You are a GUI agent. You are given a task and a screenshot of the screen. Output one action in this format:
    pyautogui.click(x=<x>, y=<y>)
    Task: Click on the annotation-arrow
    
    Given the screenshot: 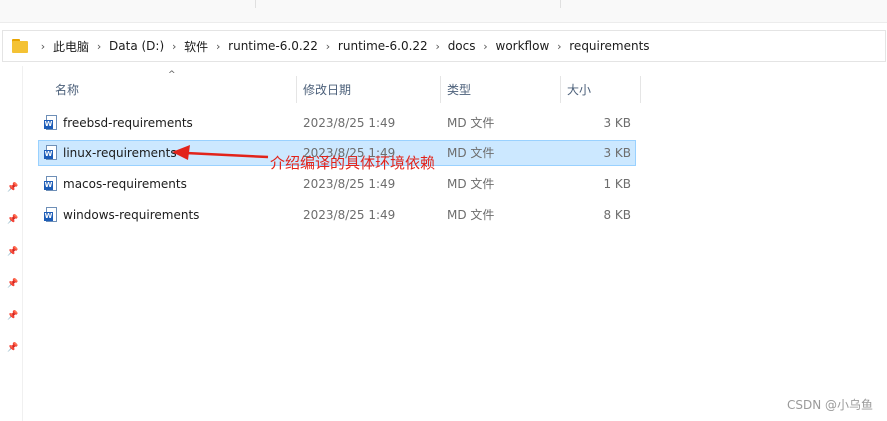 What is the action you would take?
    pyautogui.click(x=220, y=152)
    